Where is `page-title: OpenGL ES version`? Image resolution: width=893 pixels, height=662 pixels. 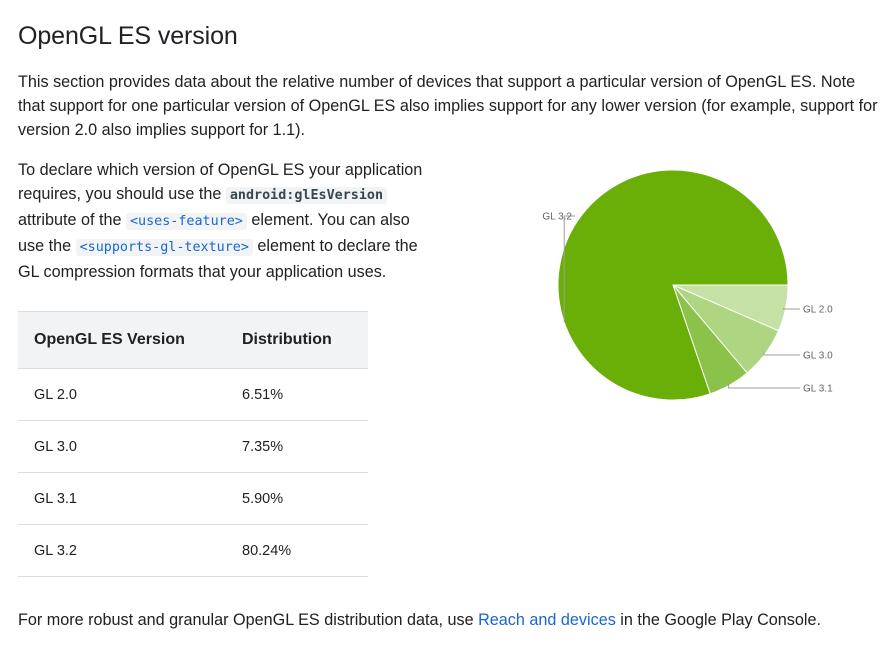 page-title: OpenGL ES version is located at coordinates (128, 36).